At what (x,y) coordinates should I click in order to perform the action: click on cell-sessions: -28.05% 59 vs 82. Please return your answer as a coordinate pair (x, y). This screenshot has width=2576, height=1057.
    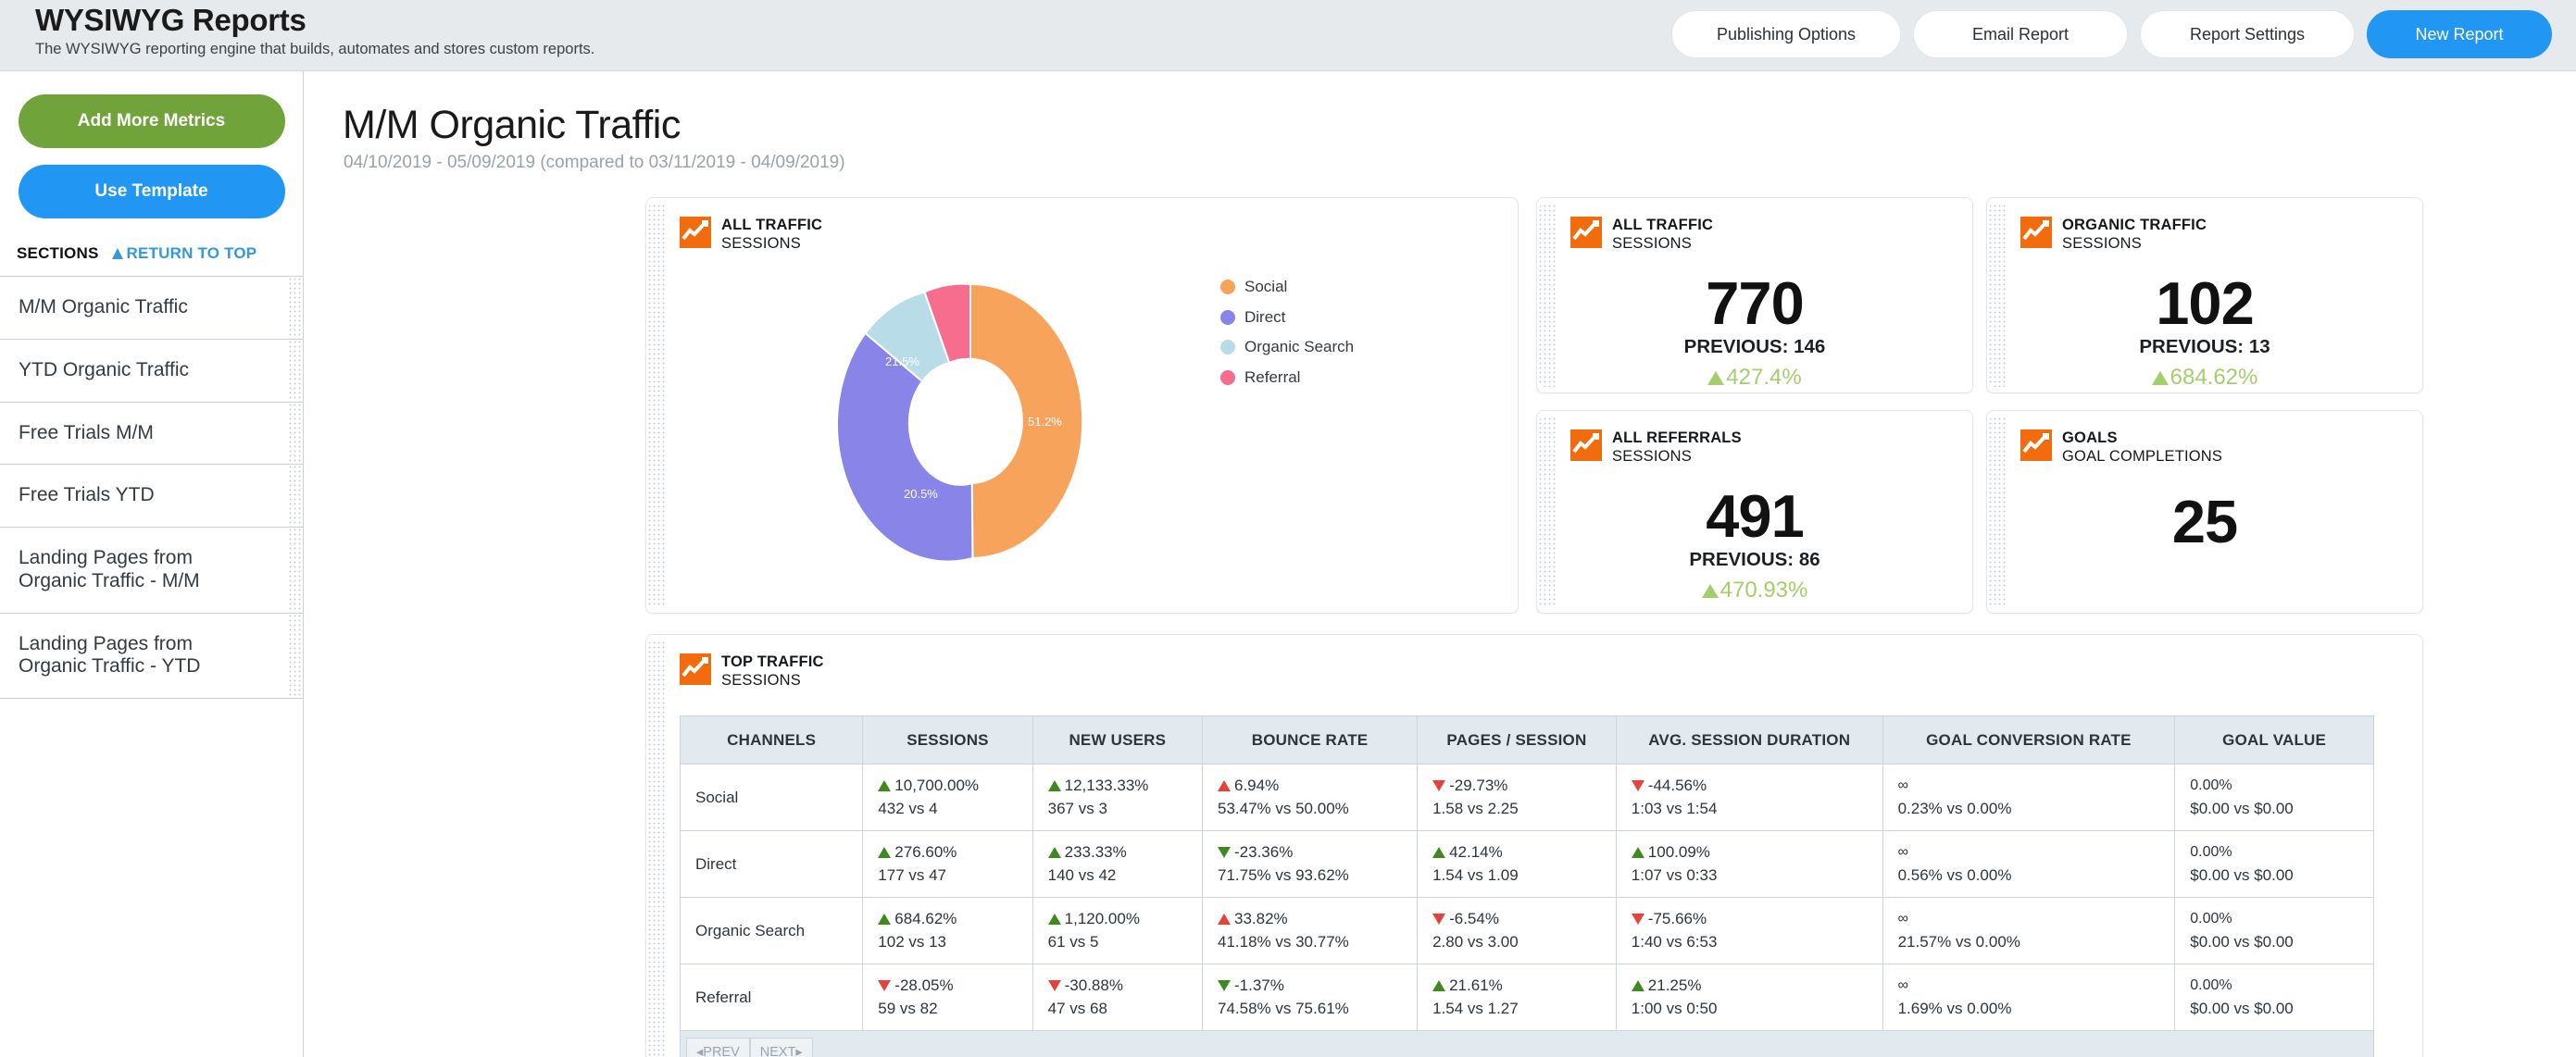
    Looking at the image, I should click on (948, 997).